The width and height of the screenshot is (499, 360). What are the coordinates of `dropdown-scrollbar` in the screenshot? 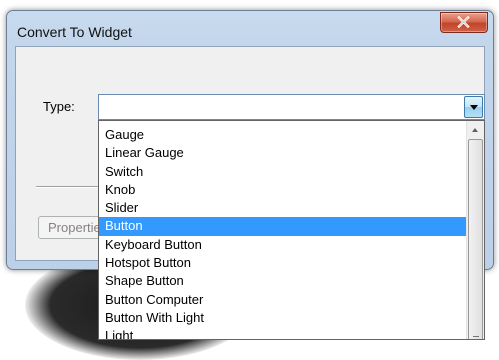 It's located at (475, 230).